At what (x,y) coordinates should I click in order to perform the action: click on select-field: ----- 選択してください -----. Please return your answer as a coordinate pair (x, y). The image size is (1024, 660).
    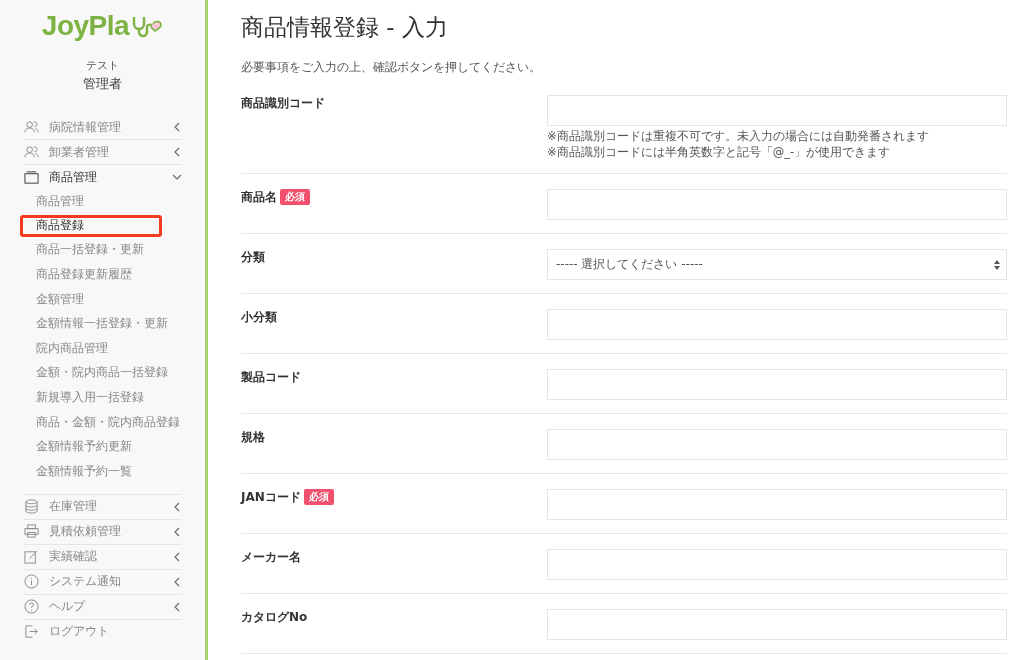
    Looking at the image, I should click on (777, 264).